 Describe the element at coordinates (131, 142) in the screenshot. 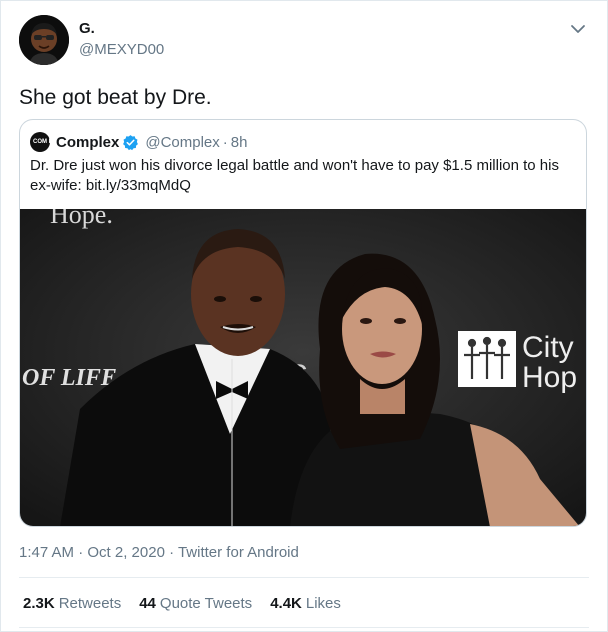

I see `verified-badge-icon` at that location.